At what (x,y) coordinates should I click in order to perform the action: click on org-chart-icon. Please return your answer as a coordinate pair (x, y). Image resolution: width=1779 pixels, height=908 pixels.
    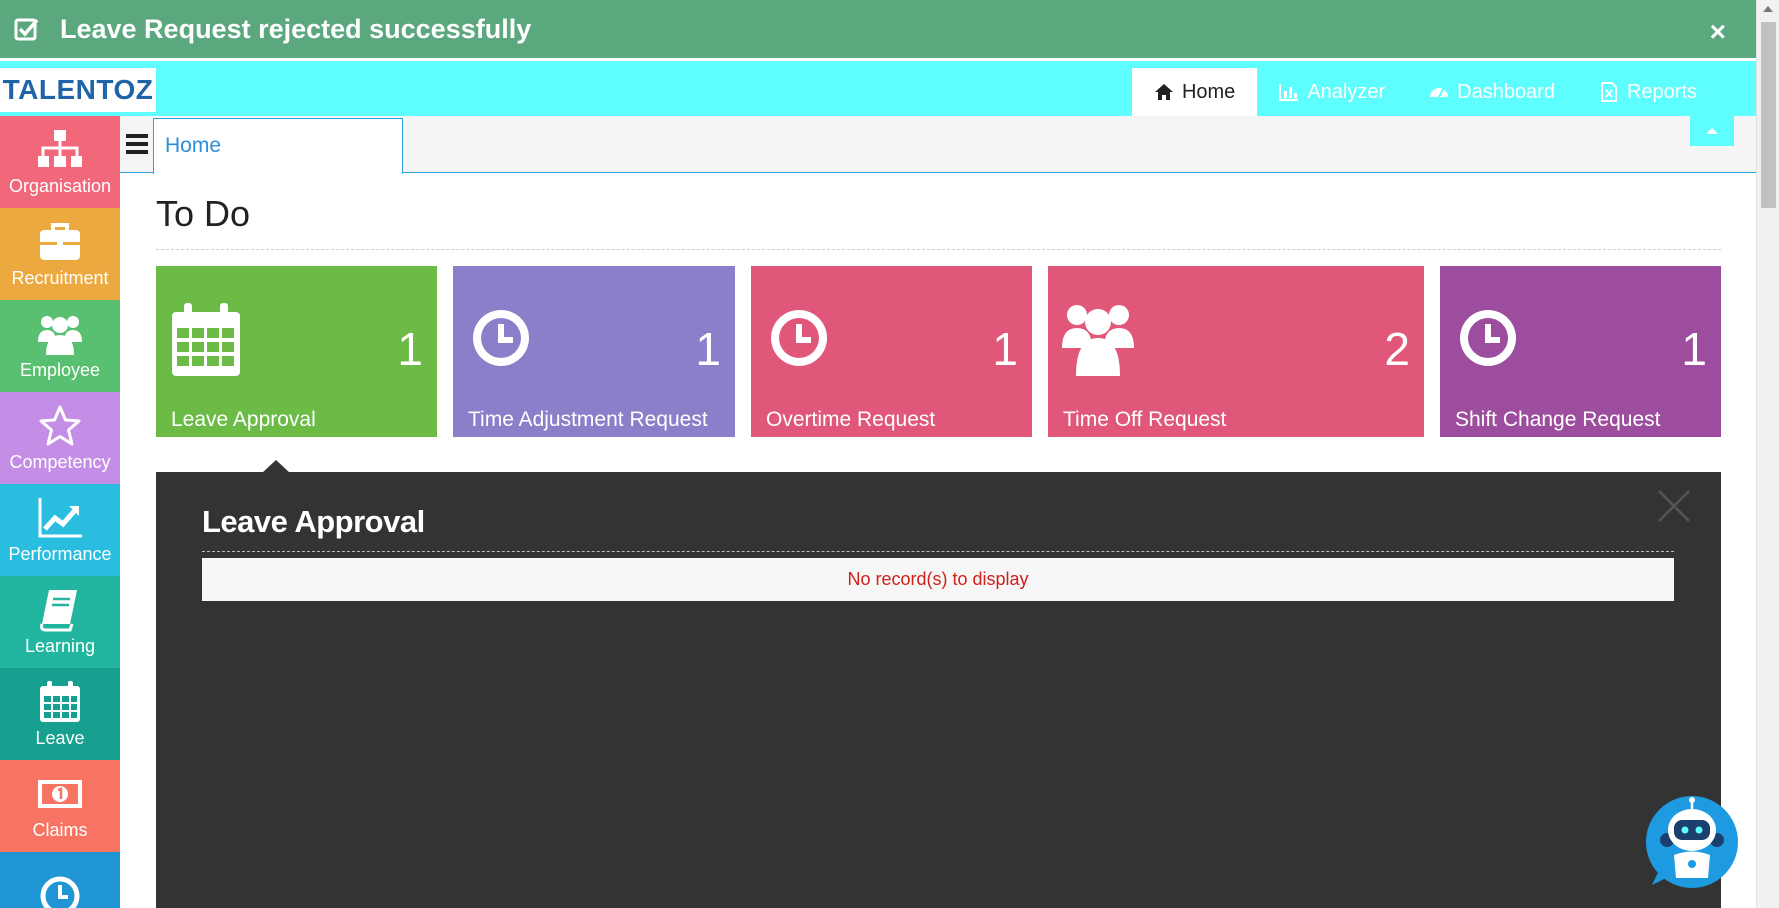
    Looking at the image, I should click on (60, 148).